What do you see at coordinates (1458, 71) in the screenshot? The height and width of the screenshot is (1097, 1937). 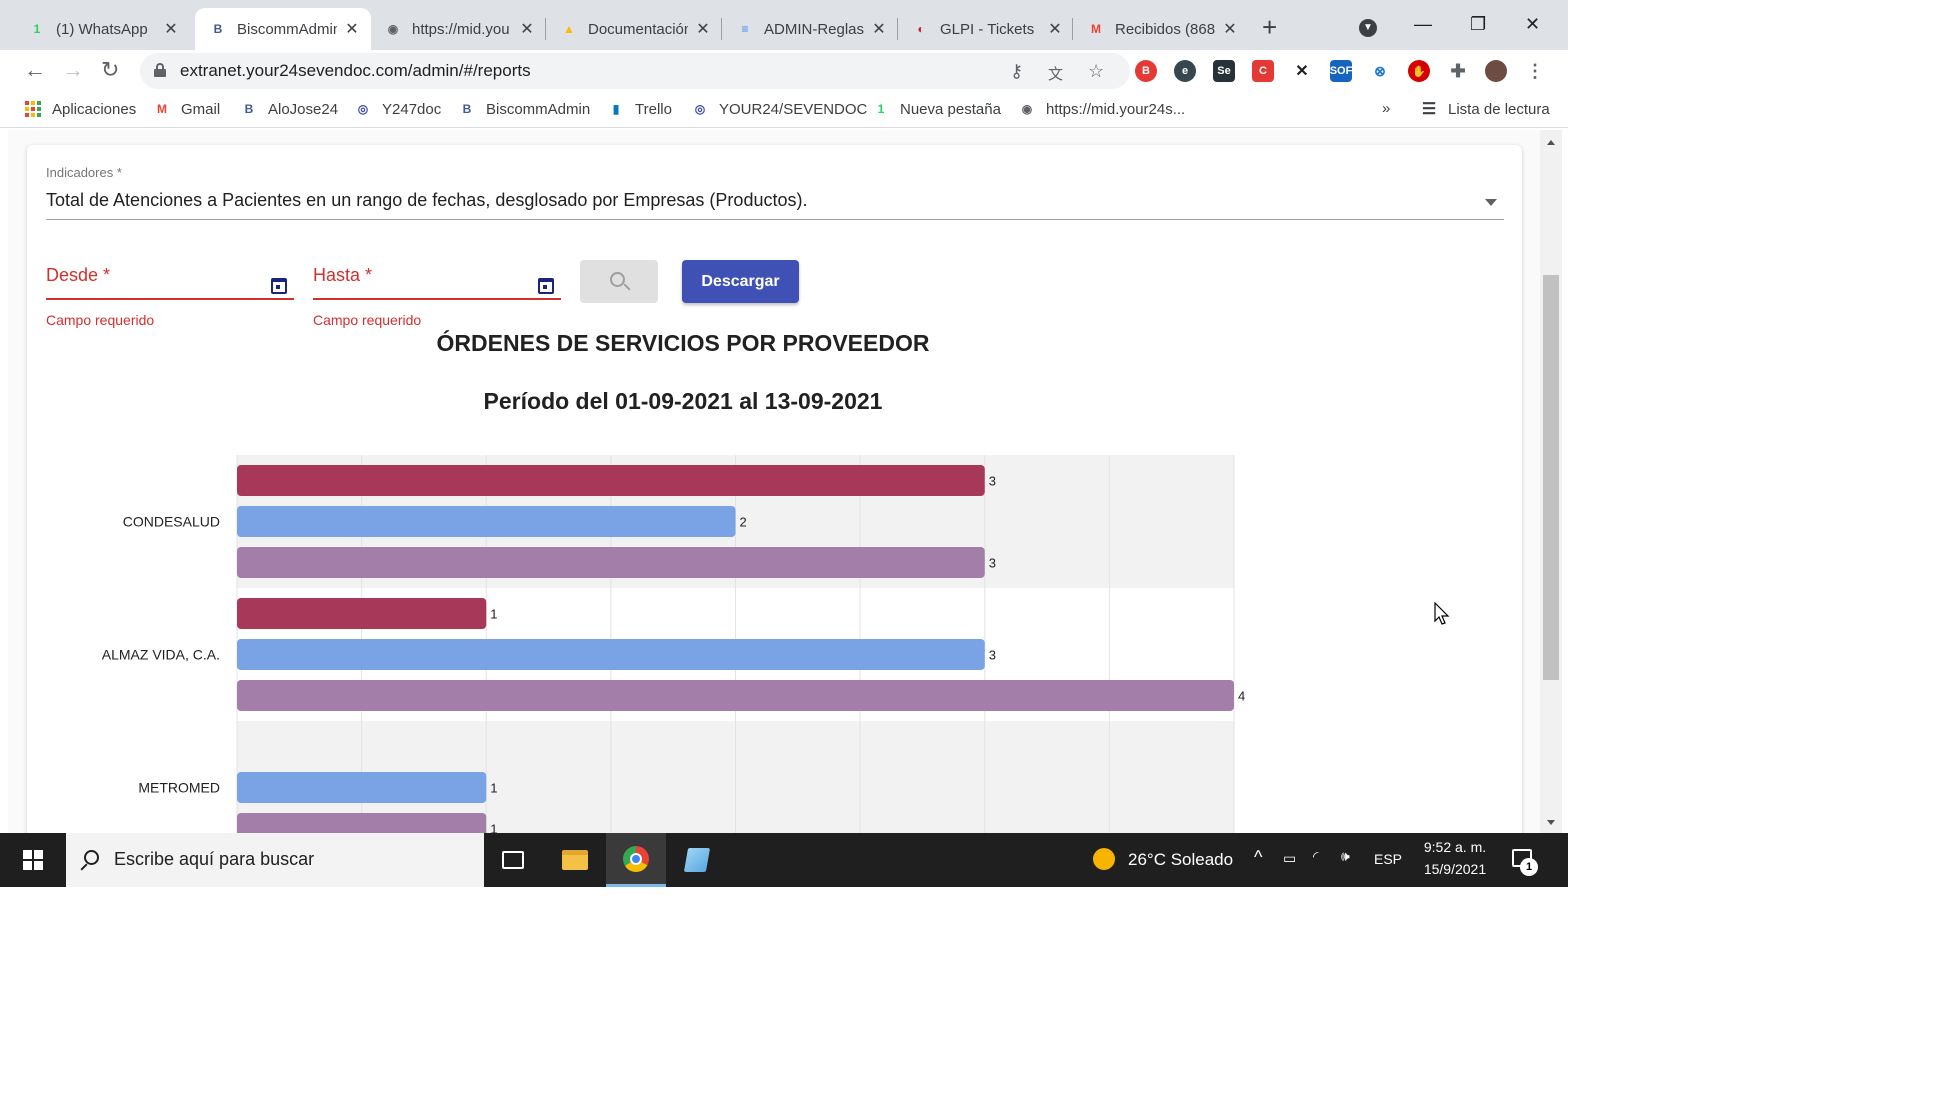 I see `extensions-puzzle-icon: ✚` at bounding box center [1458, 71].